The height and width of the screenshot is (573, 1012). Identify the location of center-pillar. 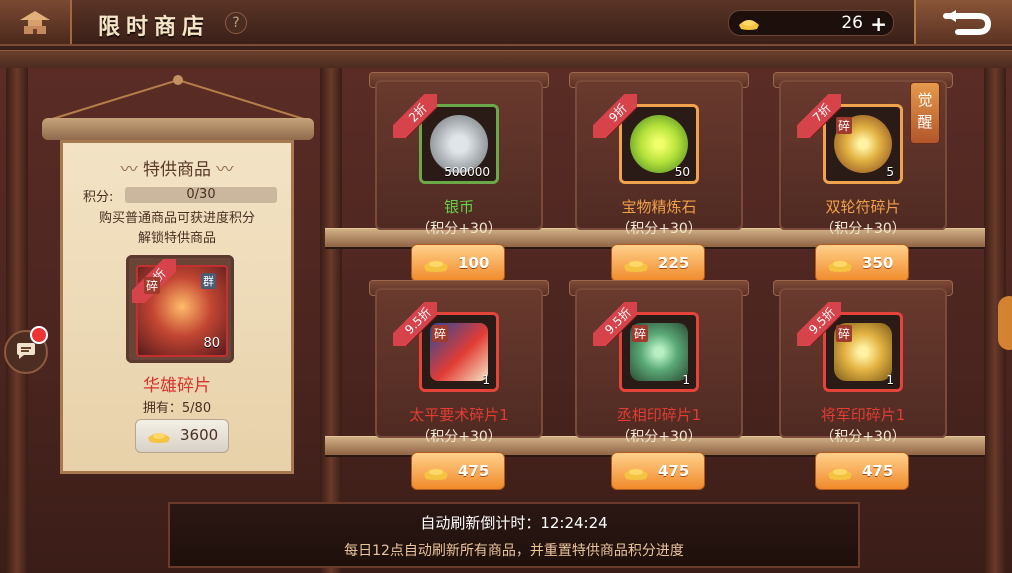
(331, 320).